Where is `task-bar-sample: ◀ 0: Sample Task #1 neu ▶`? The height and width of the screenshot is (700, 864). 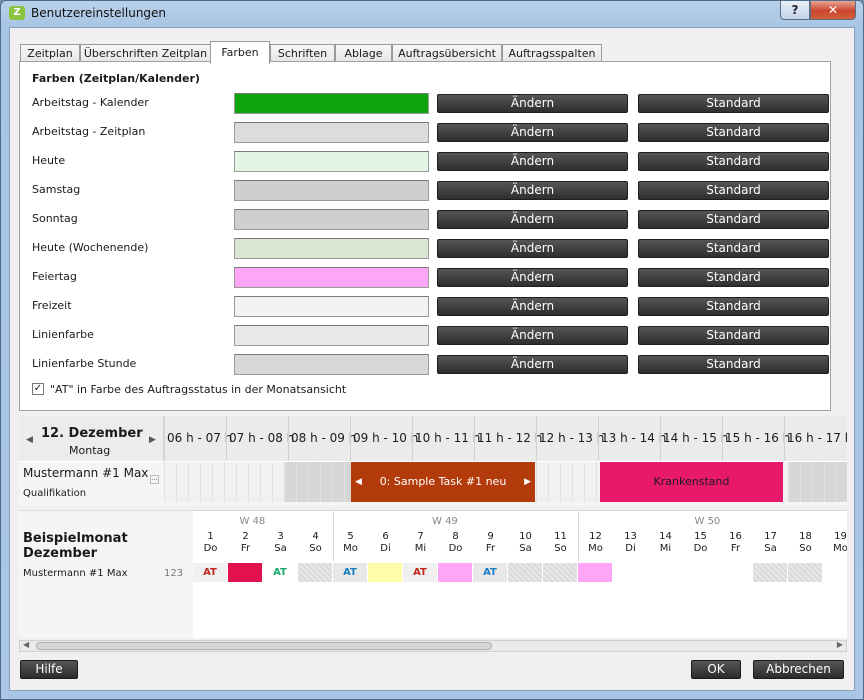
task-bar-sample: ◀ 0: Sample Task #1 neu ▶ is located at coordinates (443, 482).